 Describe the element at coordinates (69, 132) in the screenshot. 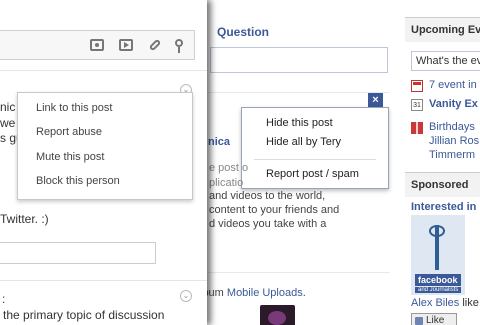

I see `report-abuse-item: Report abuse` at that location.